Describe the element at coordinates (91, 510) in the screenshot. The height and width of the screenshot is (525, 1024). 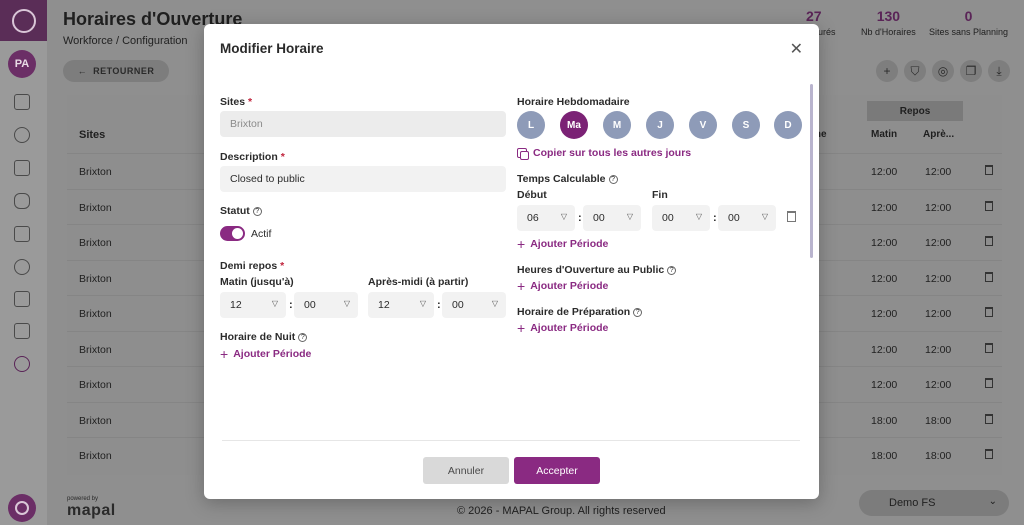
I see `brand-logo: mapal` at that location.